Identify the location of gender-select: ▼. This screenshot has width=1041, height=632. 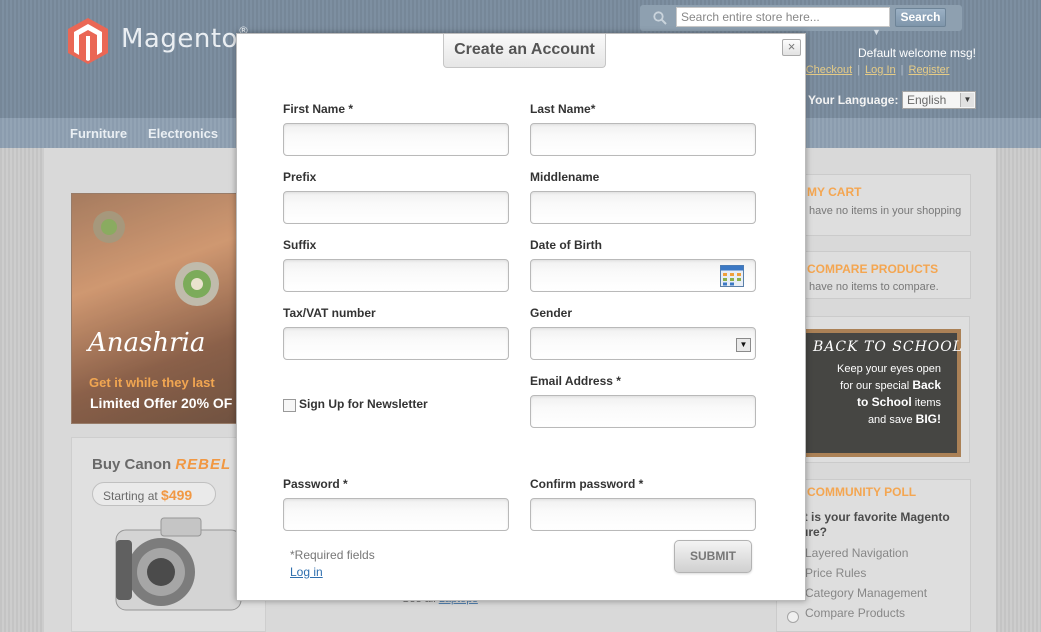
(643, 343).